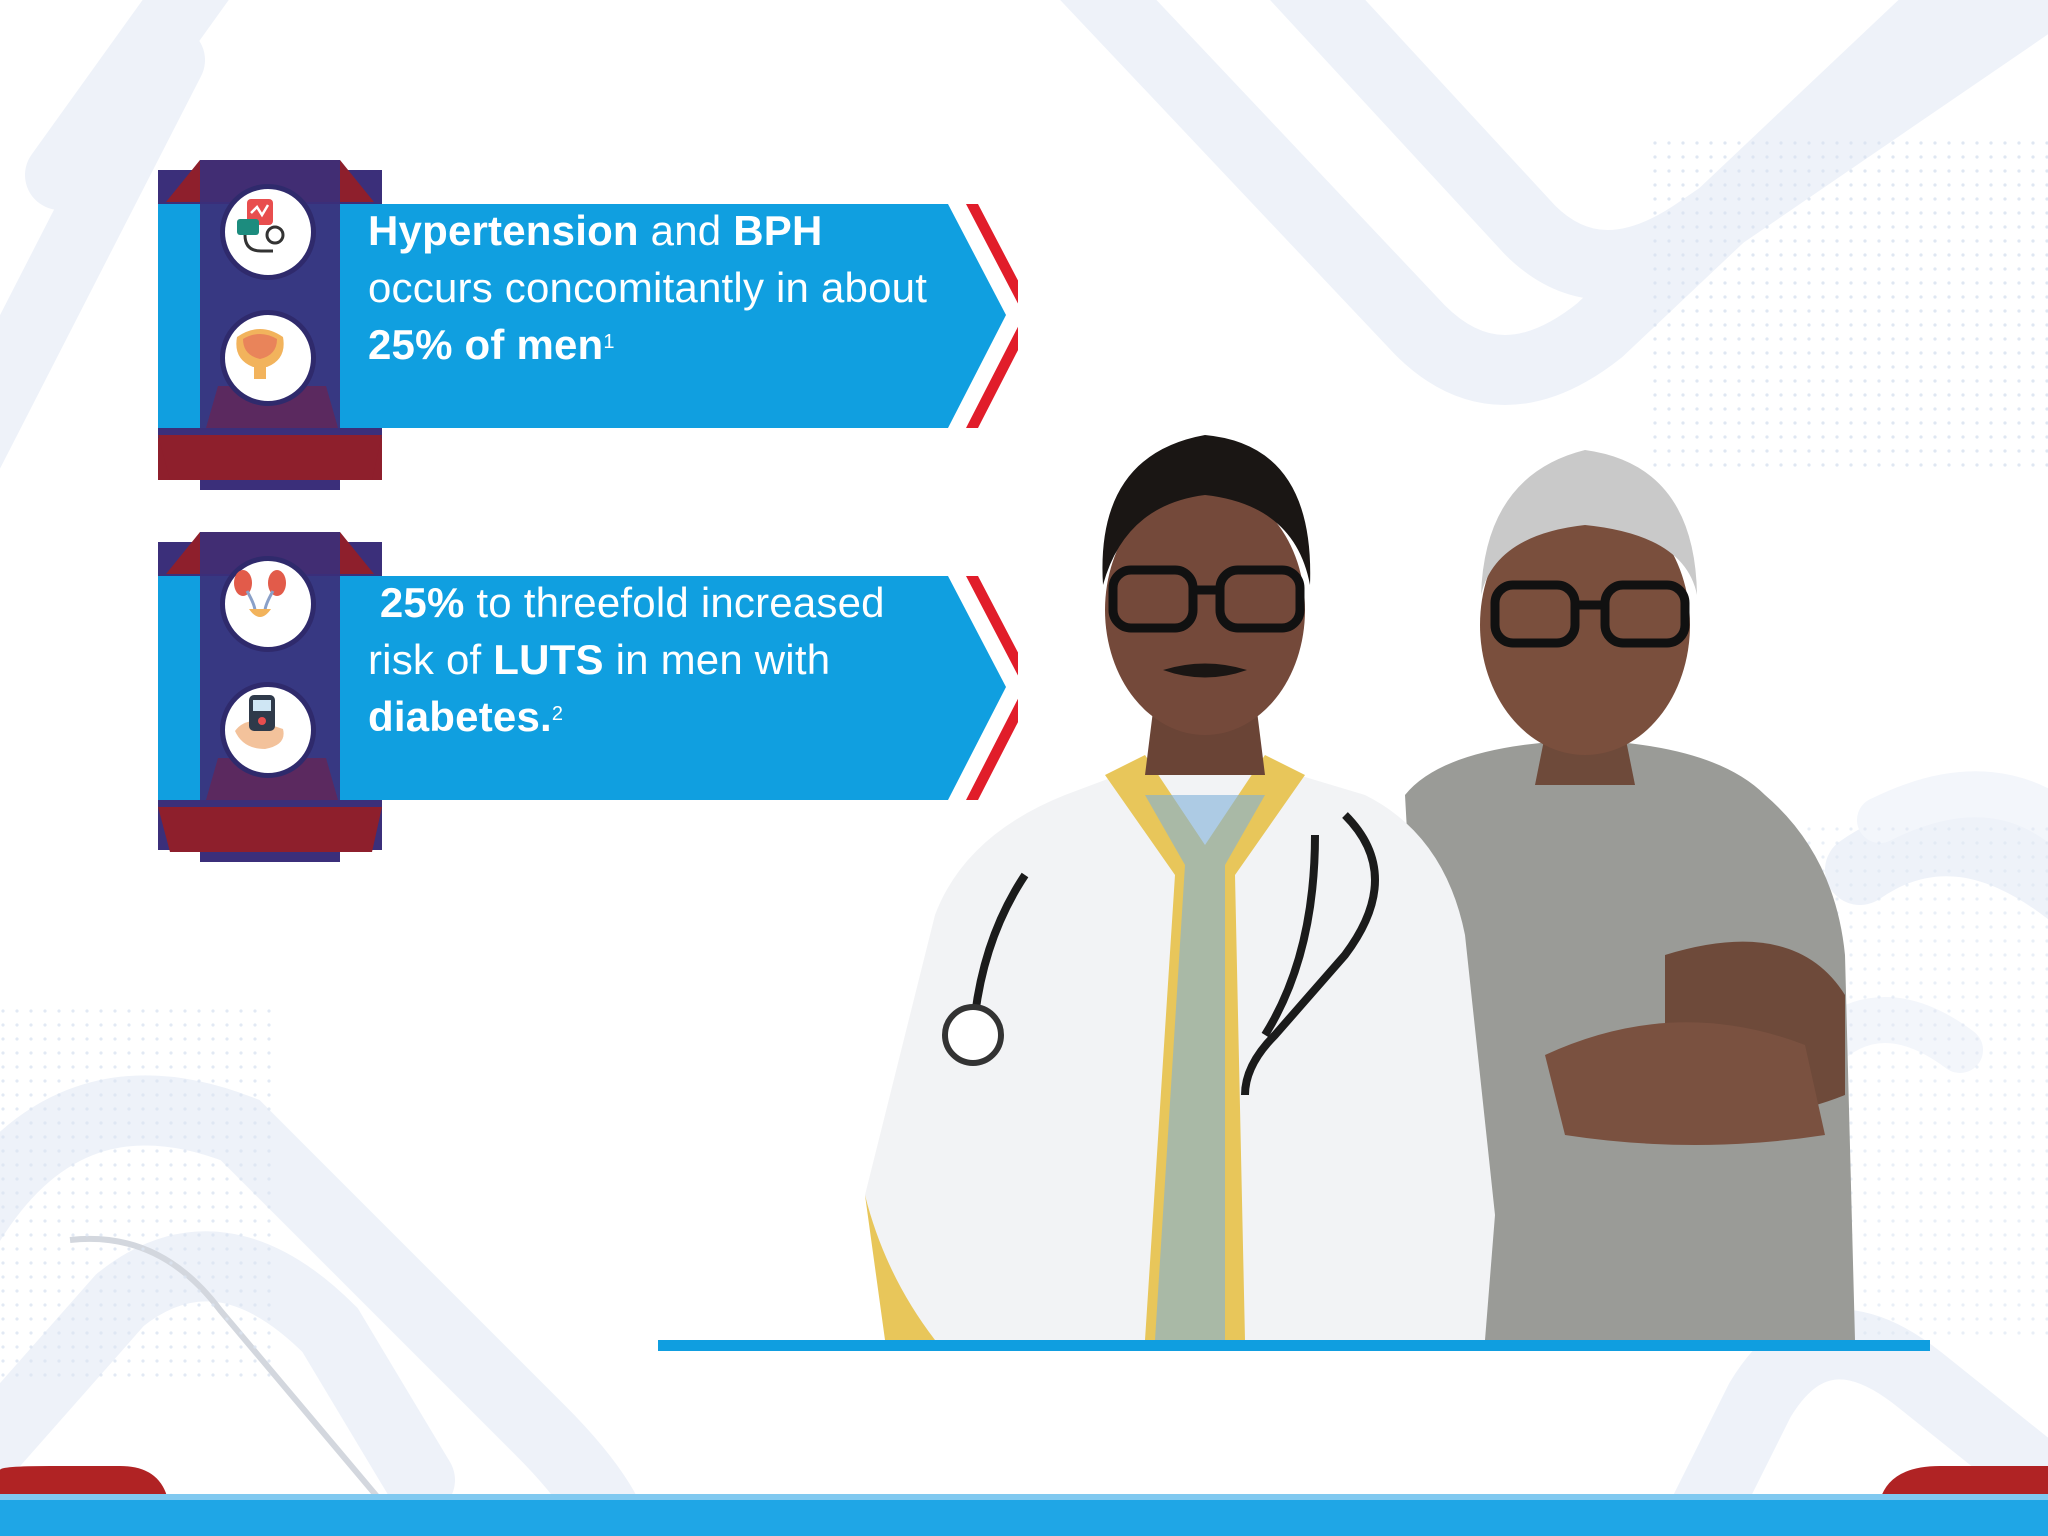 This screenshot has width=2048, height=1536. Describe the element at coordinates (486, 344) in the screenshot. I see `stat-text-part: 25% of men` at that location.